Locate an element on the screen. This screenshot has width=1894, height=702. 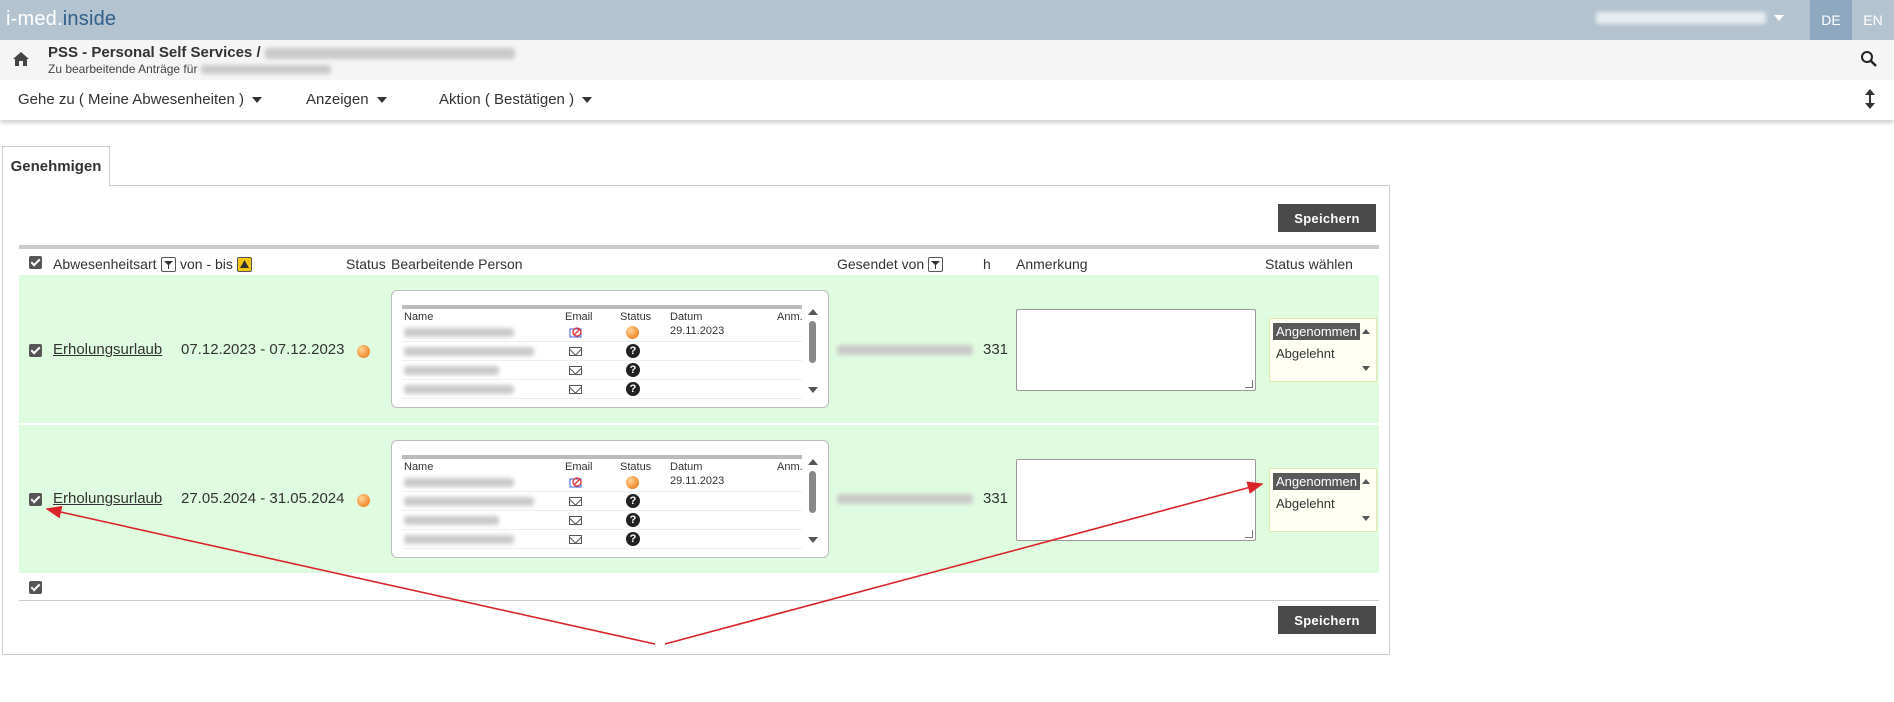
select-all-checkbox is located at coordinates (35, 262).